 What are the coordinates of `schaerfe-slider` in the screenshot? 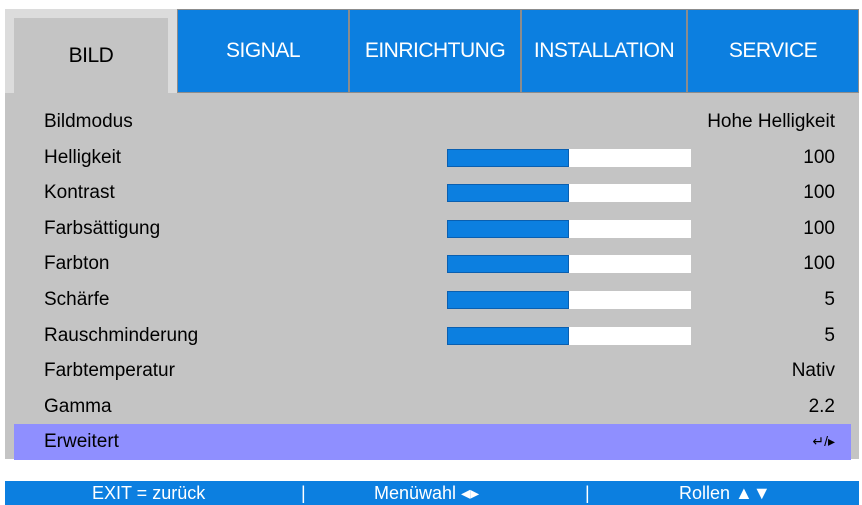 It's located at (569, 299).